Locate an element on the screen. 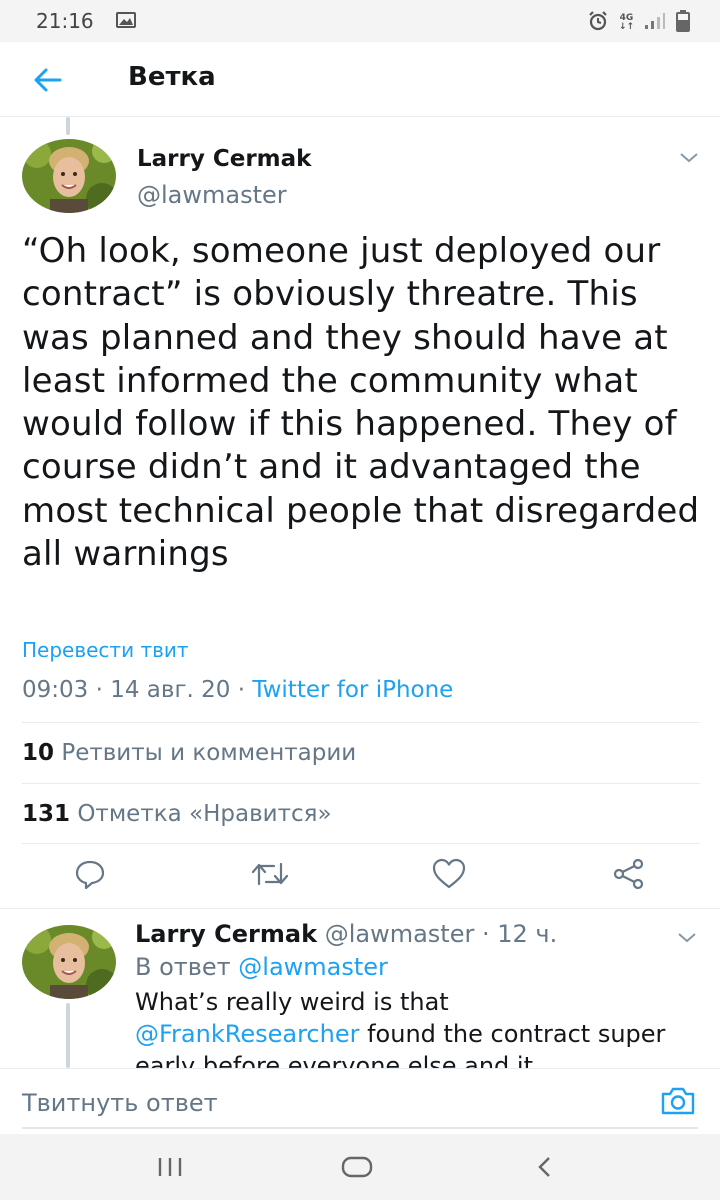 Image resolution: width=720 pixels, height=1200 pixels. network-type: 4G ↓↑ is located at coordinates (626, 22).